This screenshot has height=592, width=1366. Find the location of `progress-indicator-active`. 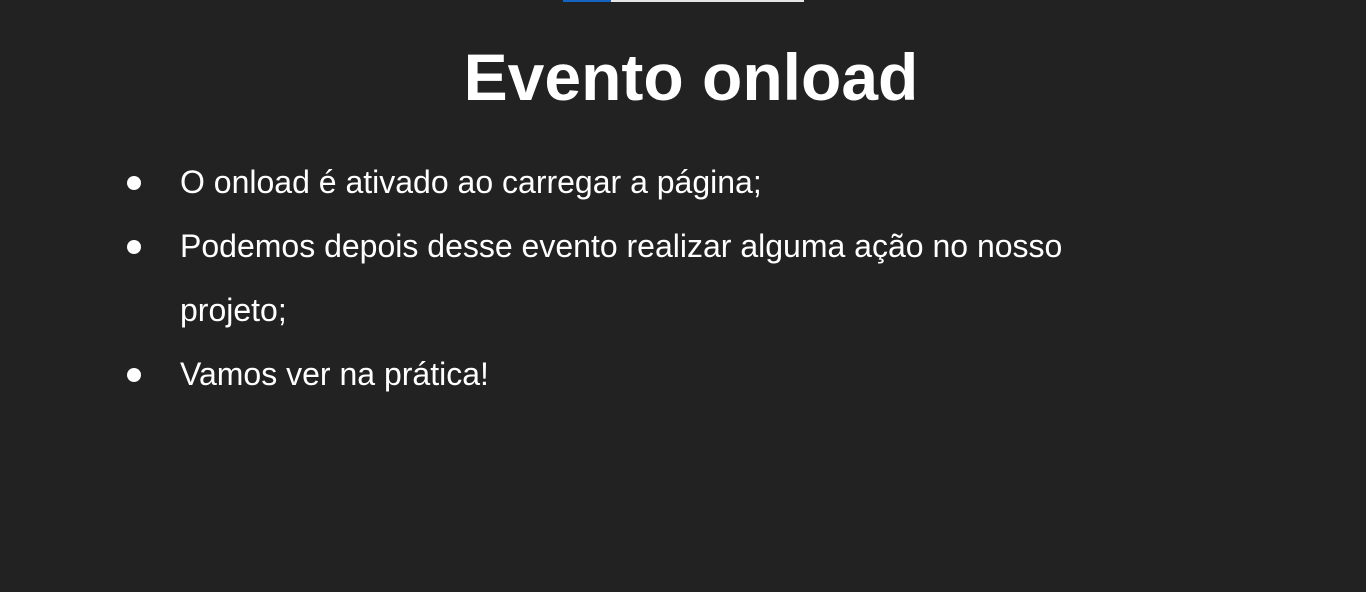

progress-indicator-active is located at coordinates (587, 1).